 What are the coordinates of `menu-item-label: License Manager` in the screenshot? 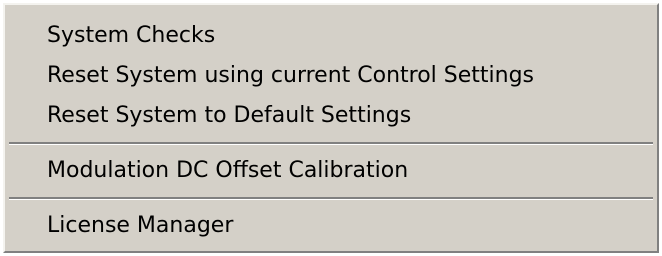 It's located at (140, 225).